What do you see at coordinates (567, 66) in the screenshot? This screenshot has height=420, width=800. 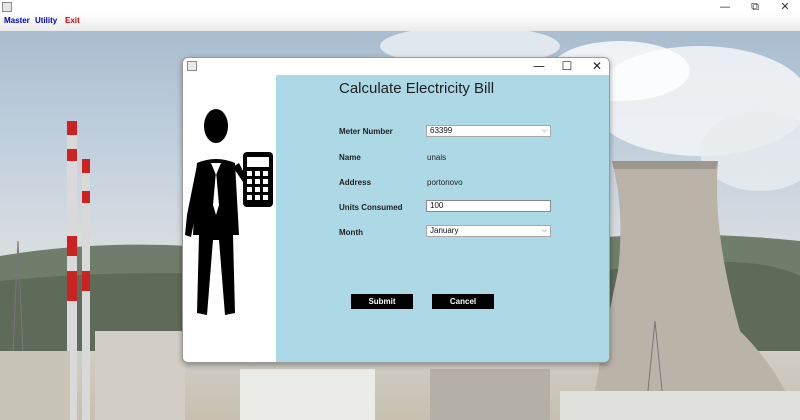 I see `dialog-maximize-button: ☐` at bounding box center [567, 66].